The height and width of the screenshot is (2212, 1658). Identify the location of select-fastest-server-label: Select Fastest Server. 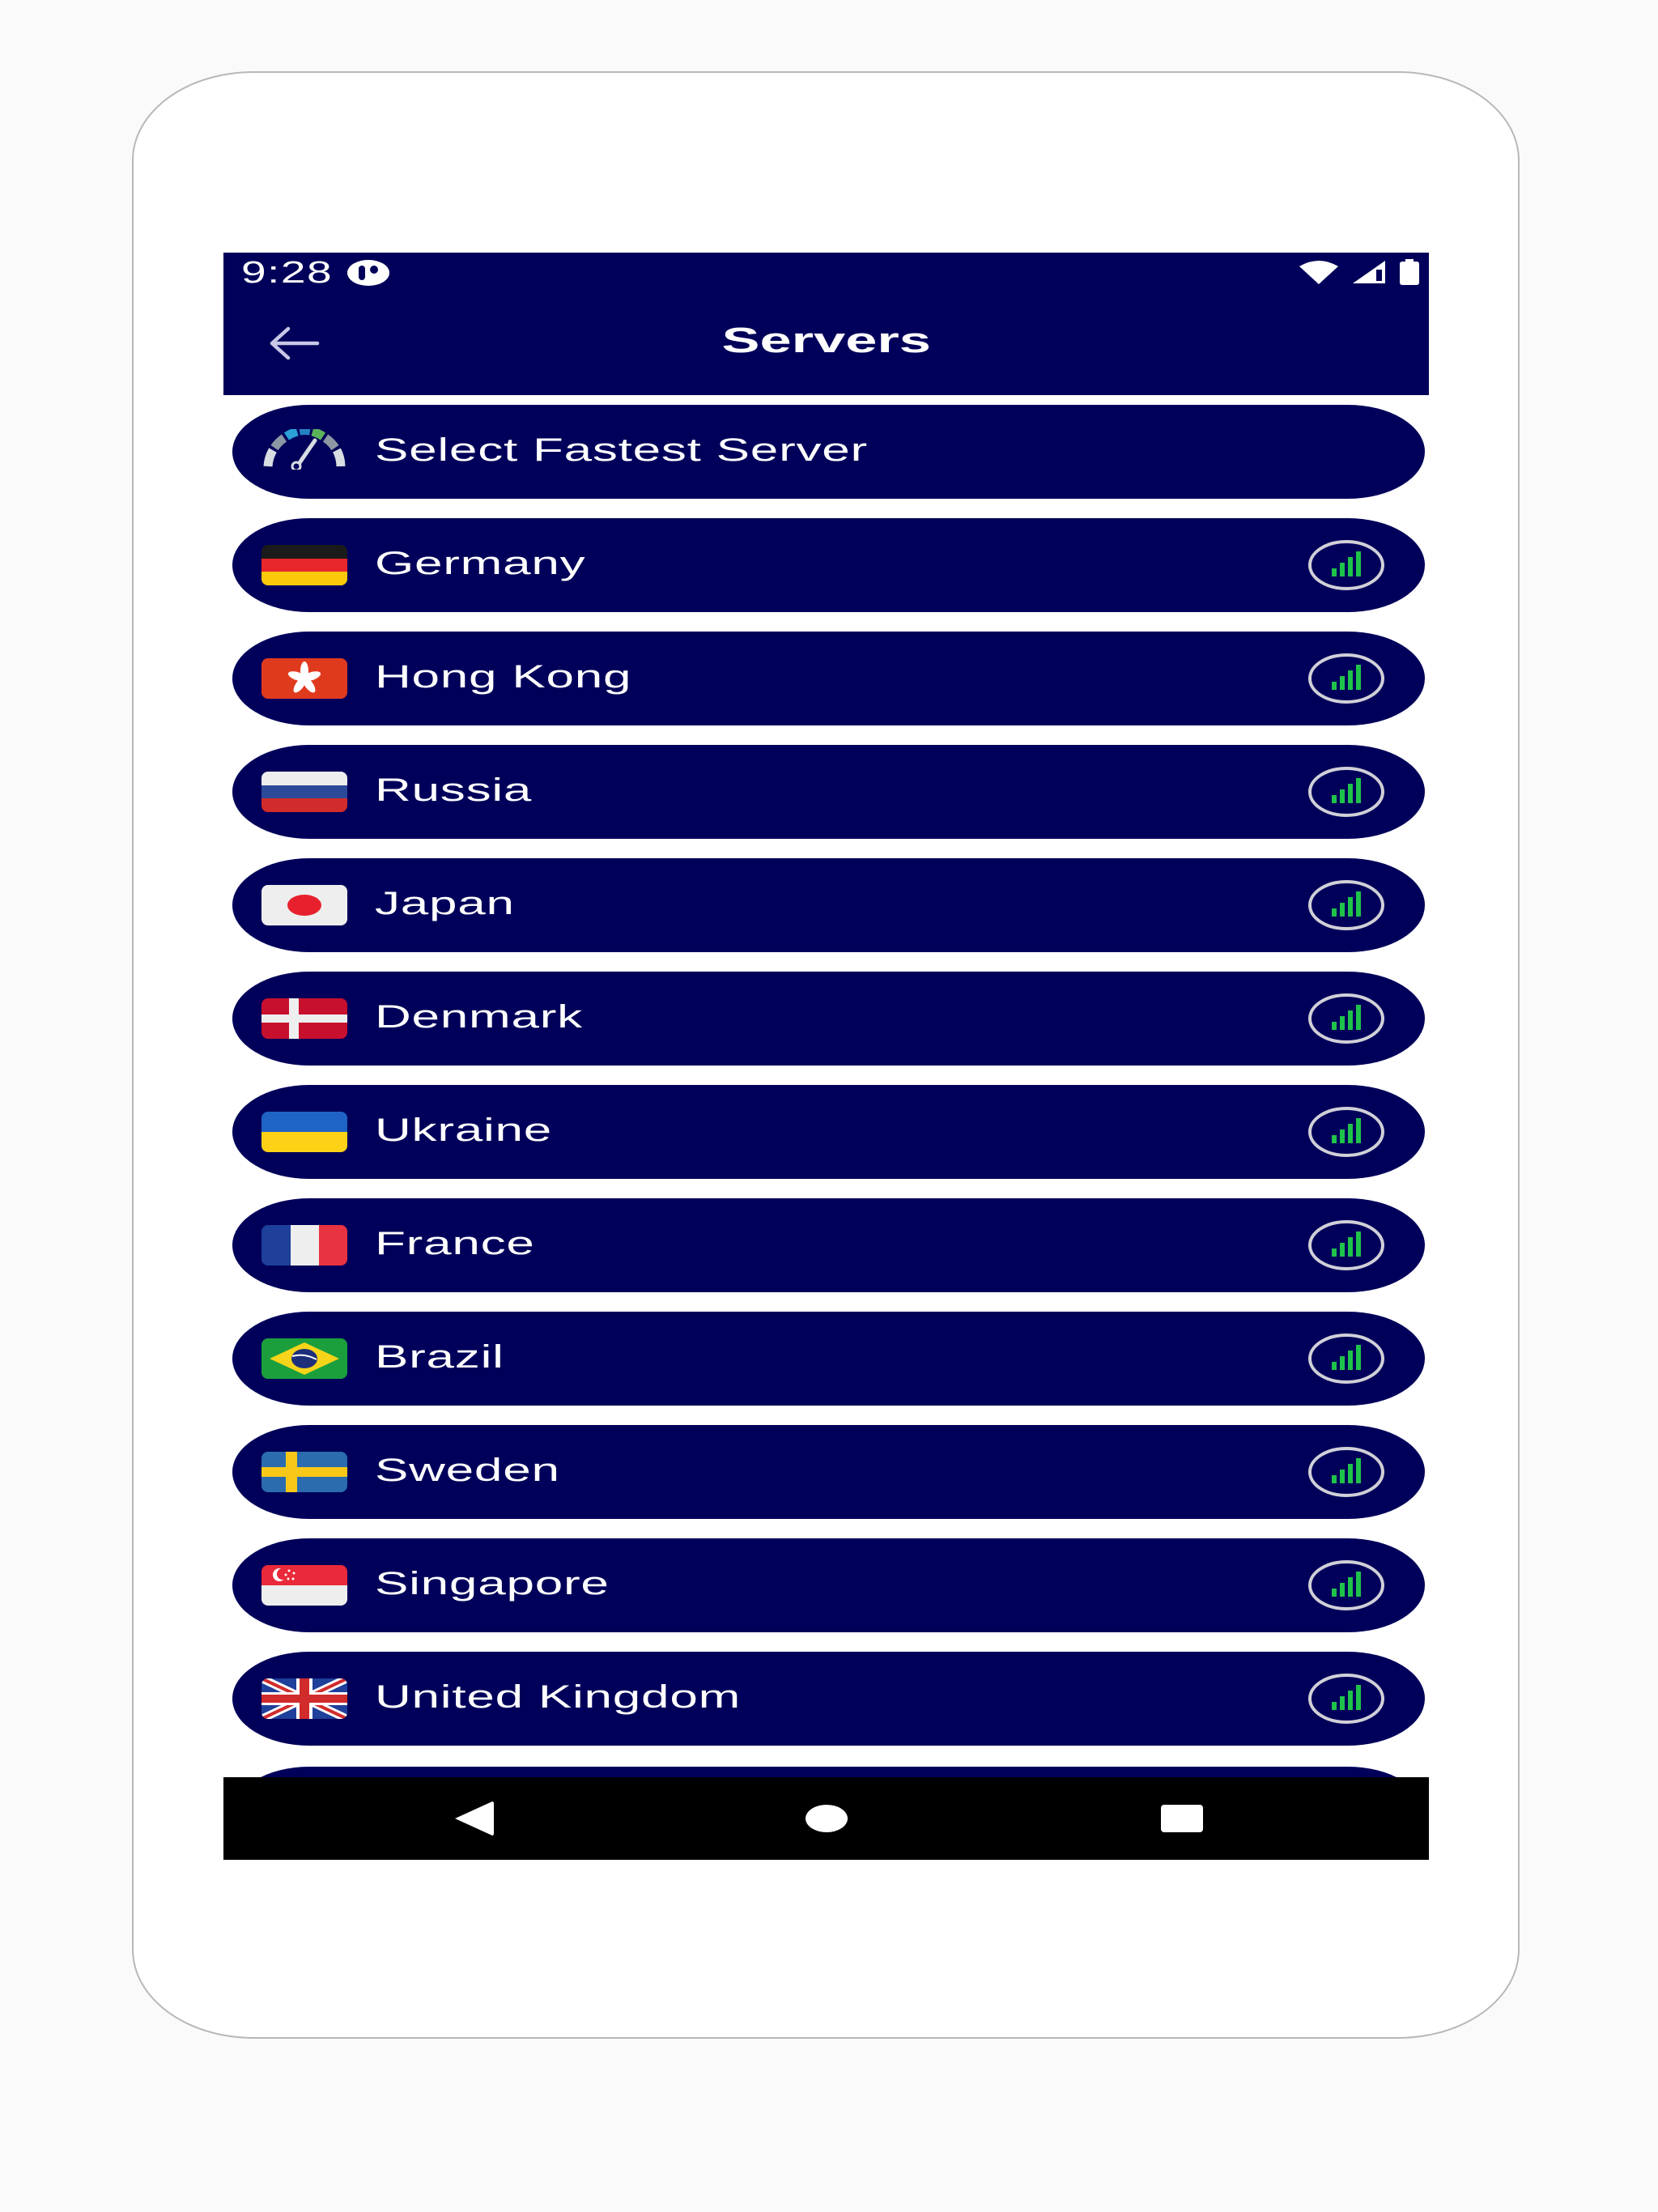
(621, 450).